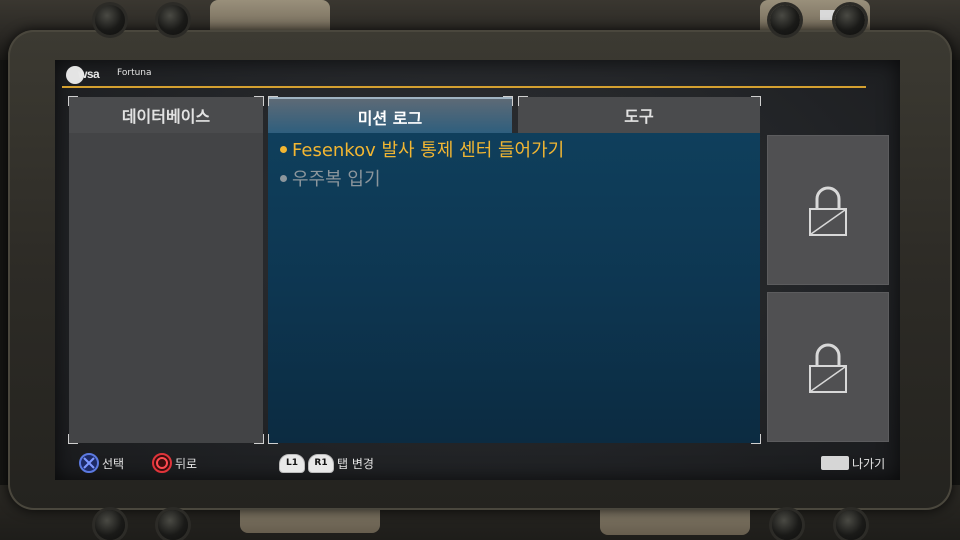 This screenshot has height=540, width=960. I want to click on tab-tools: 도구, so click(639, 115).